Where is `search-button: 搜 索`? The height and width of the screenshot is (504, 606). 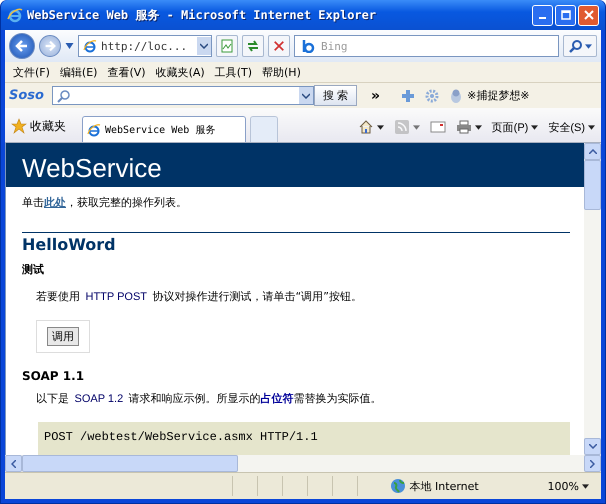 search-button: 搜 索 is located at coordinates (336, 95).